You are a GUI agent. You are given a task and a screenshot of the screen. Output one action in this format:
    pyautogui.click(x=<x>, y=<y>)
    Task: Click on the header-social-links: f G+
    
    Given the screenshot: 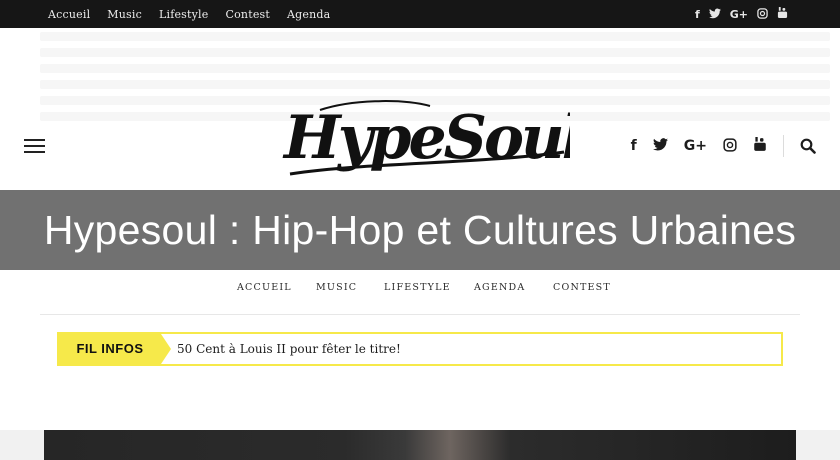 What is the action you would take?
    pyautogui.click(x=723, y=146)
    